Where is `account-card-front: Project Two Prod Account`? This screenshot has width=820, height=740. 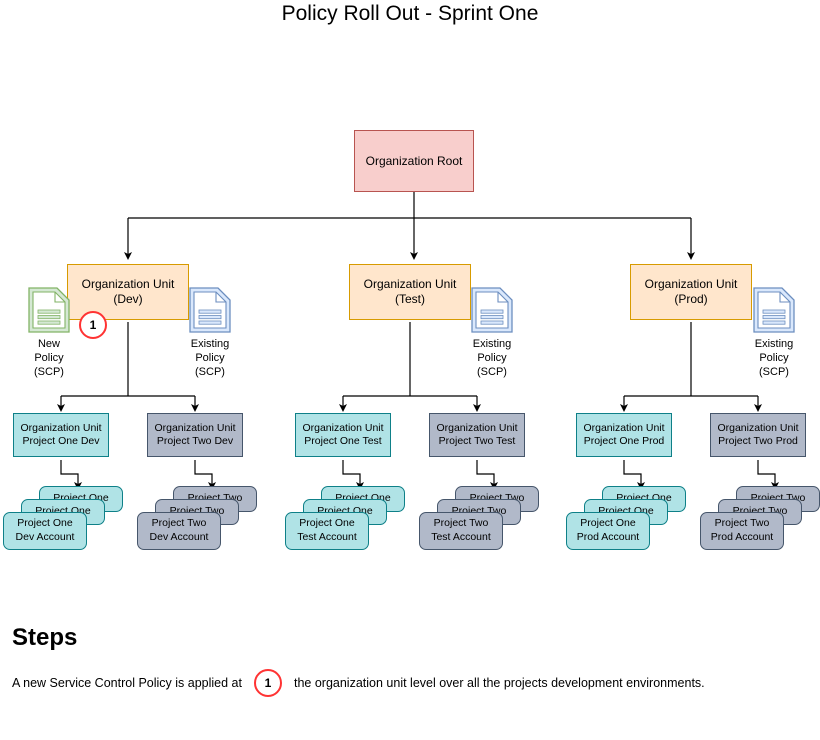
account-card-front: Project Two Prod Account is located at coordinates (742, 531).